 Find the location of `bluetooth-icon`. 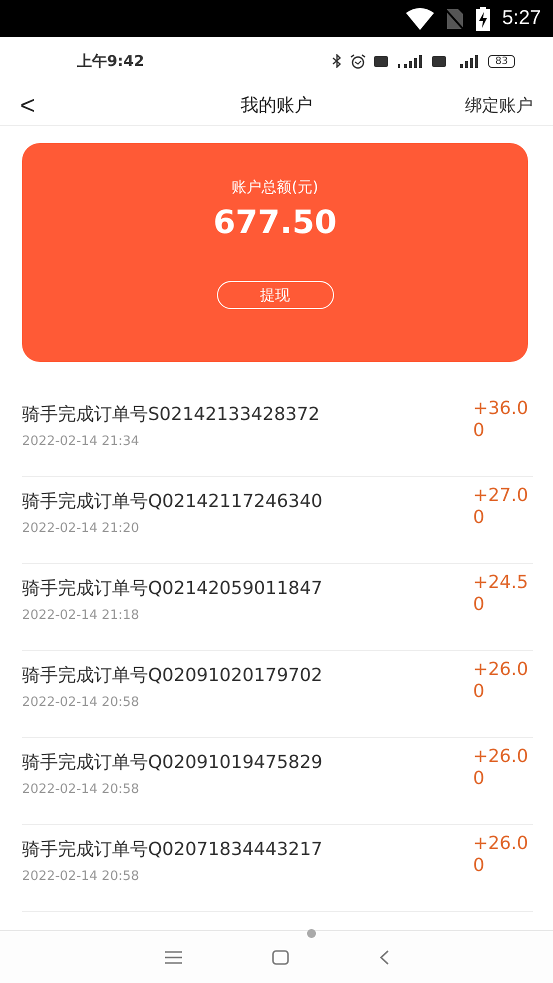

bluetooth-icon is located at coordinates (337, 61).